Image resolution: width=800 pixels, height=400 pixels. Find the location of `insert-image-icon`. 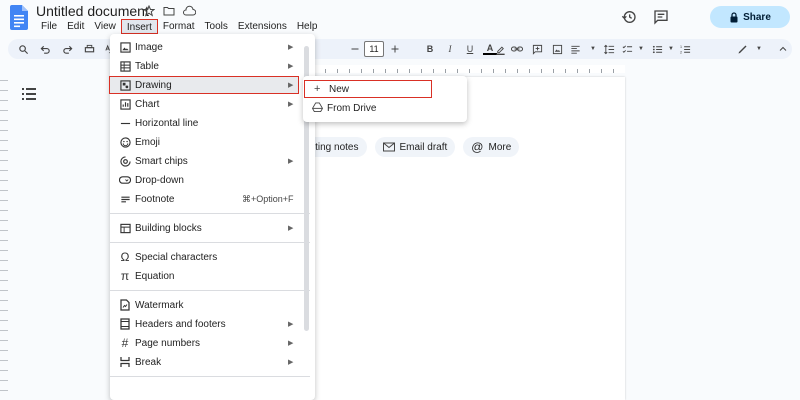

insert-image-icon is located at coordinates (557, 49).